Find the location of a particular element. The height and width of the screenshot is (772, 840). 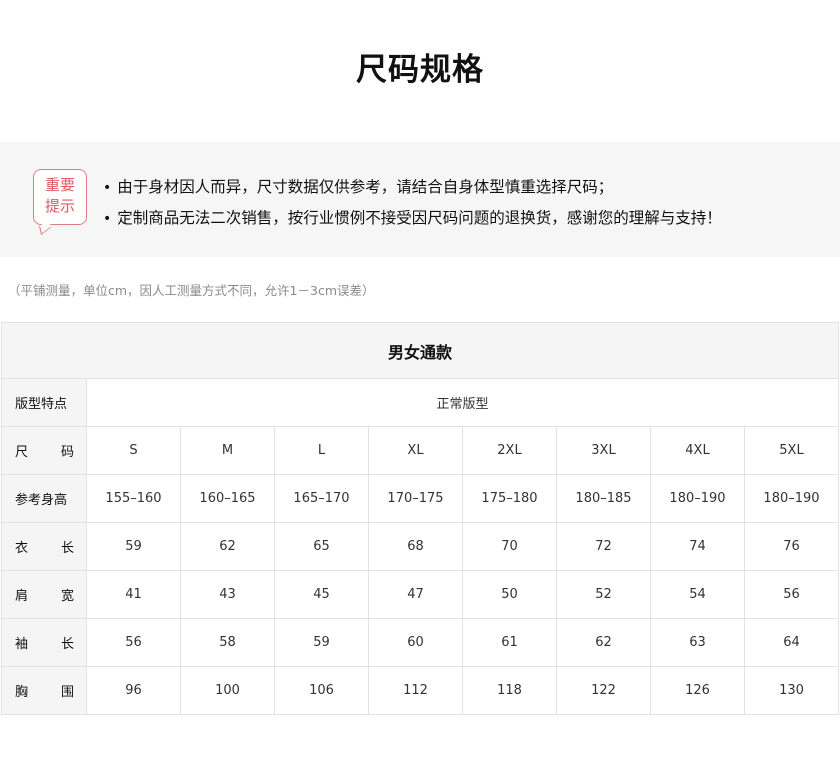

table-cell: 65 is located at coordinates (321, 546).